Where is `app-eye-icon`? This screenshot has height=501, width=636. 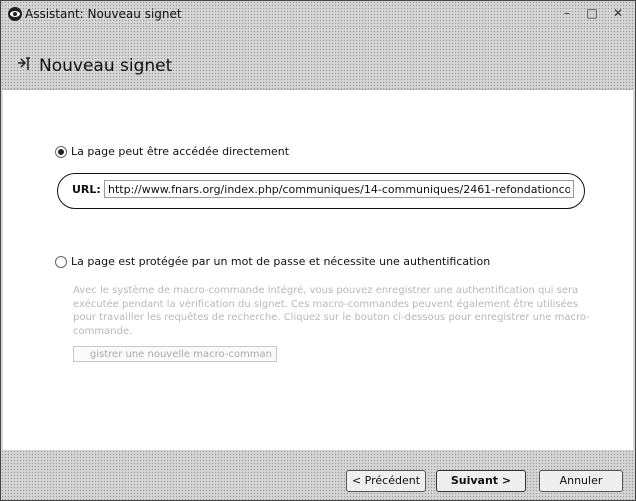 app-eye-icon is located at coordinates (15, 14).